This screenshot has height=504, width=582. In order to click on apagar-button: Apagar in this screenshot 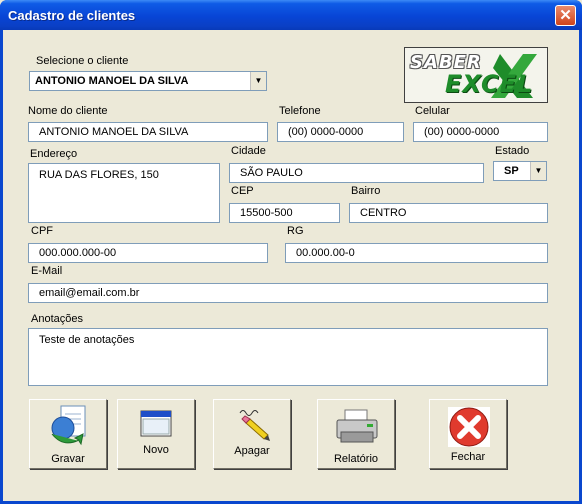, I will do `click(252, 434)`.